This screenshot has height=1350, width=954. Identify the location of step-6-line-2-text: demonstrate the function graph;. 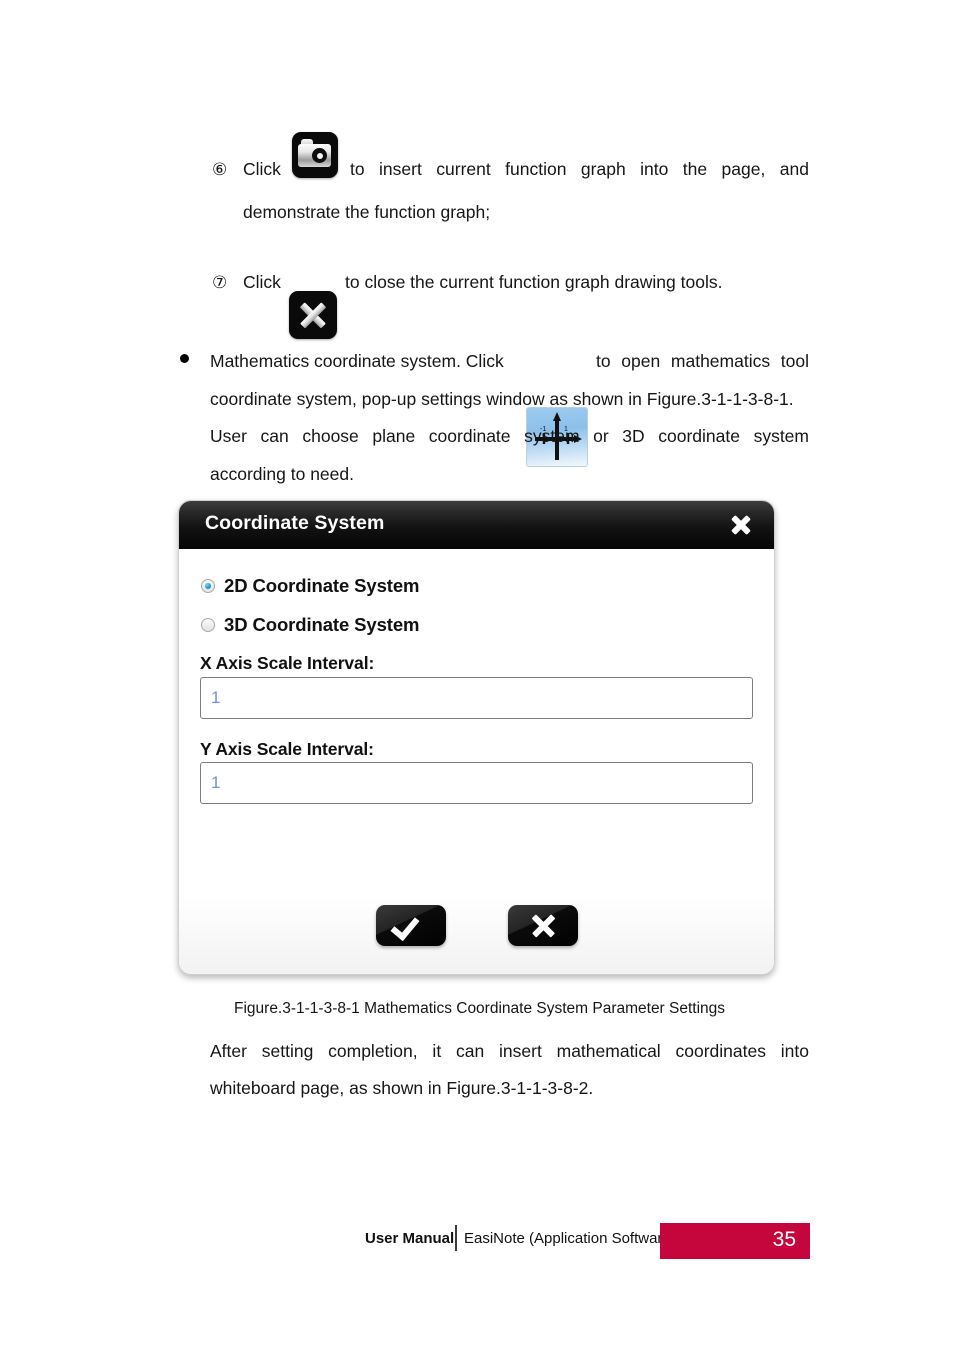
(367, 212).